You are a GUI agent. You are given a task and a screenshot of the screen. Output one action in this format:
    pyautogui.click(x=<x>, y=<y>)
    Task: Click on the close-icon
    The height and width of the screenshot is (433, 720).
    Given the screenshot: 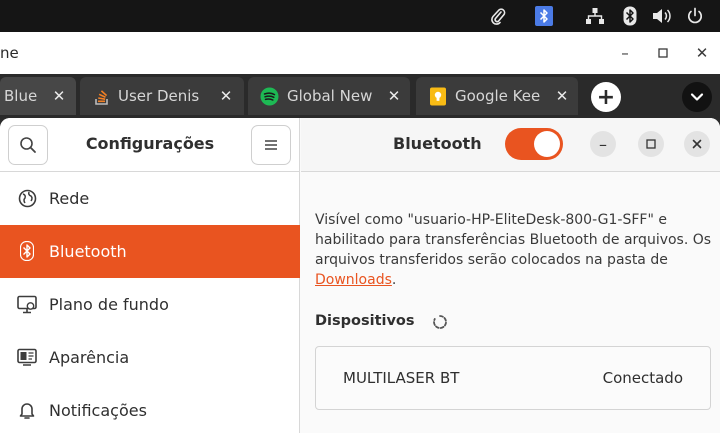 What is the action you would take?
    pyautogui.click(x=697, y=144)
    